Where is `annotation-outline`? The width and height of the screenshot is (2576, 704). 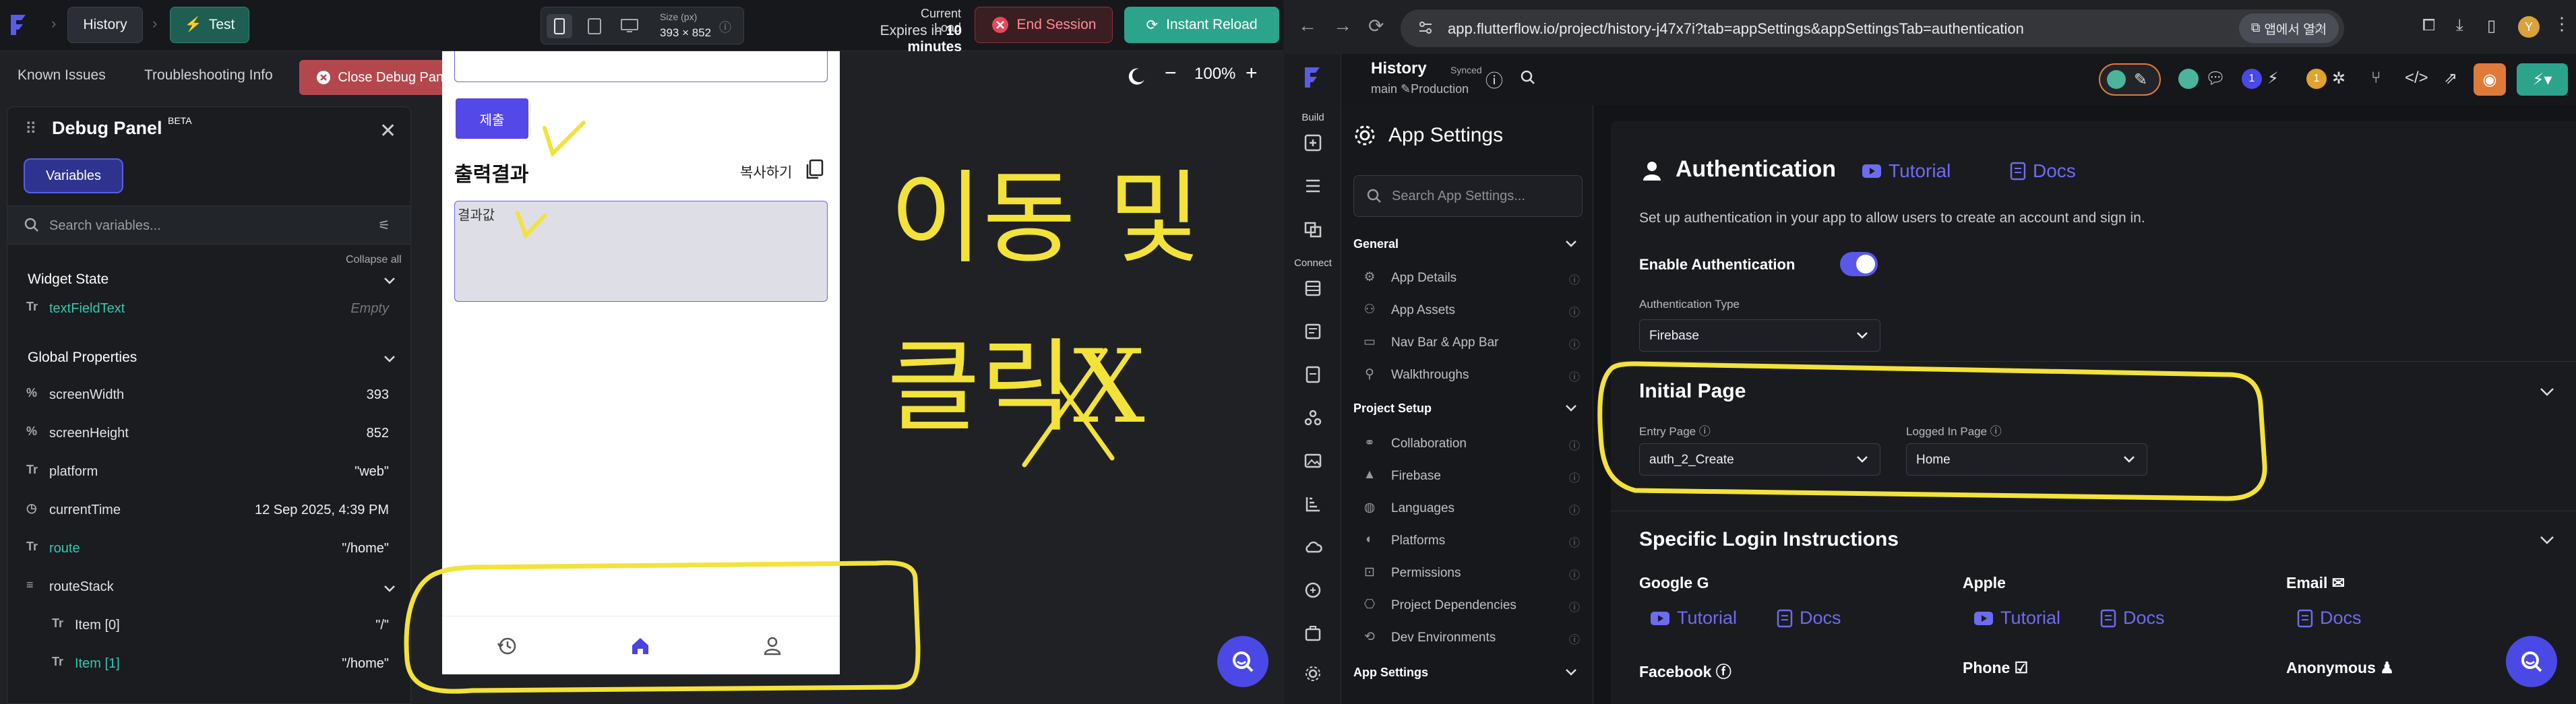
annotation-outline is located at coordinates (1932, 431).